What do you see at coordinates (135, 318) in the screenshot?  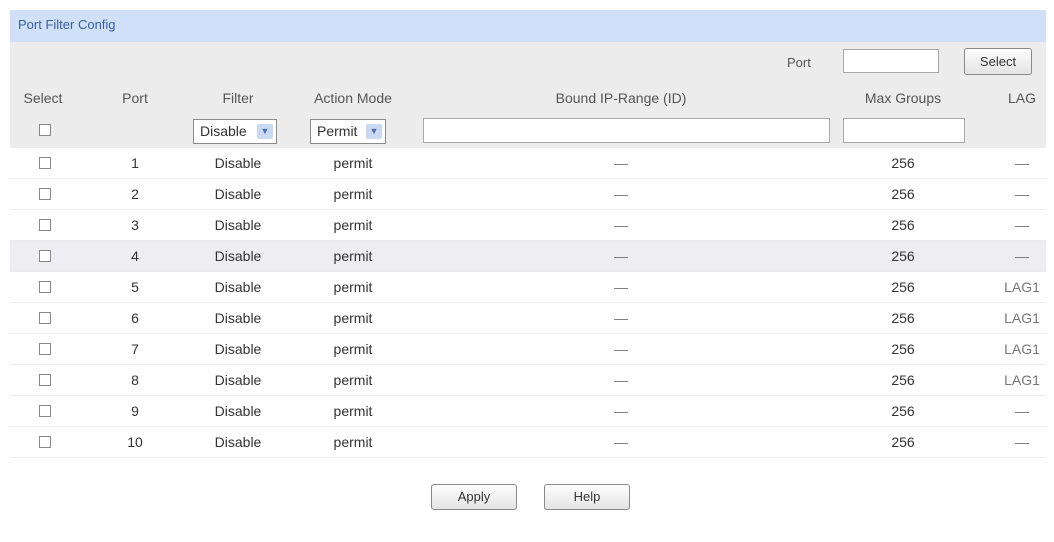 I see `port-cell: 6` at bounding box center [135, 318].